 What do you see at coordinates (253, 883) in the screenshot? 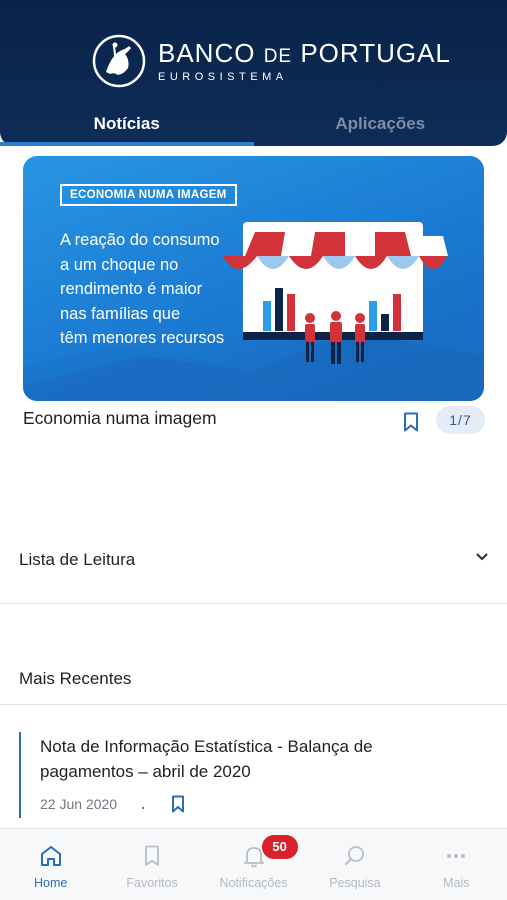
I see `nav-label: Notificações` at bounding box center [253, 883].